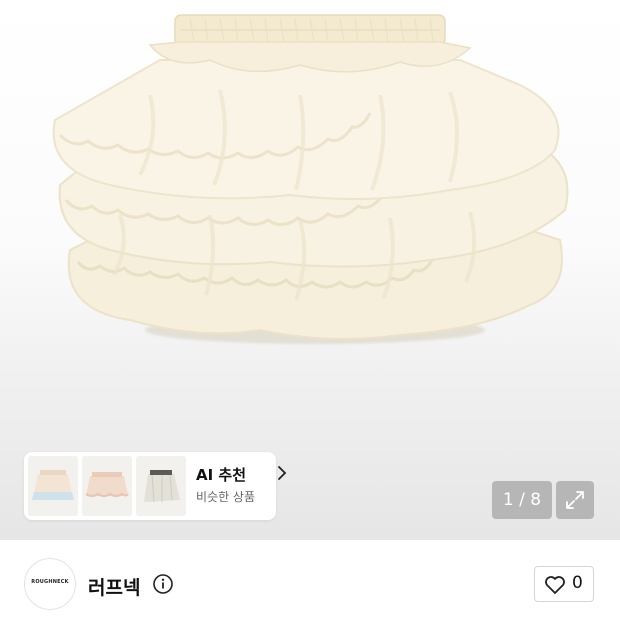 The width and height of the screenshot is (620, 620). I want to click on tiered-skirt-thumbnail, so click(53, 486).